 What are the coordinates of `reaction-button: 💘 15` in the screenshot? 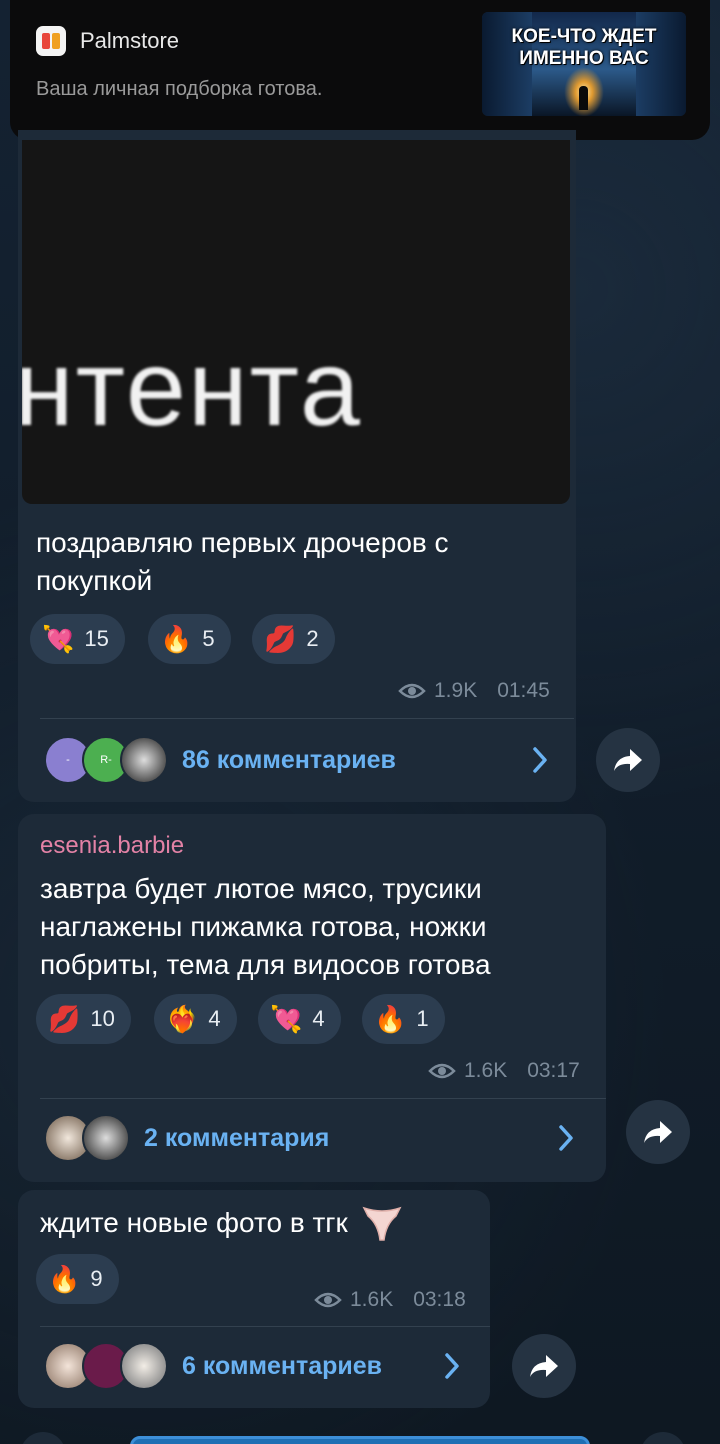 It's located at (77, 639).